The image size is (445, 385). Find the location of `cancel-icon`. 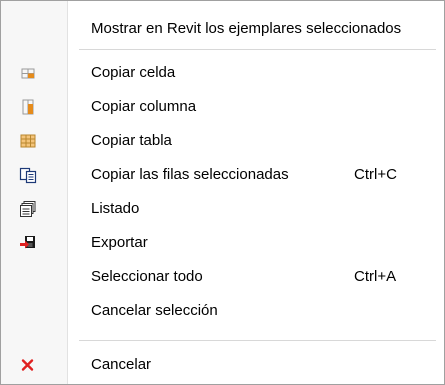

cancel-icon is located at coordinates (28, 365).